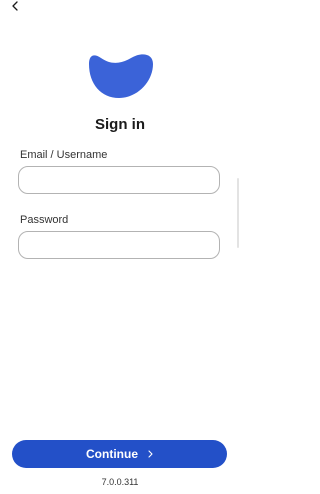 This screenshot has height=494, width=320. What do you see at coordinates (120, 124) in the screenshot?
I see `page-title: Sign in` at bounding box center [120, 124].